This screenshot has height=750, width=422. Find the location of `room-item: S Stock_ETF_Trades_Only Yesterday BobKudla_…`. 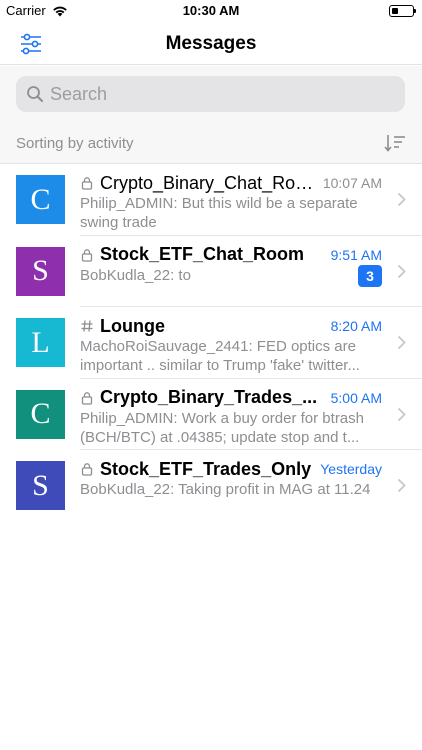

room-item: S Stock_ETF_Trades_Only Yesterday BobKudla_… is located at coordinates (211, 486).